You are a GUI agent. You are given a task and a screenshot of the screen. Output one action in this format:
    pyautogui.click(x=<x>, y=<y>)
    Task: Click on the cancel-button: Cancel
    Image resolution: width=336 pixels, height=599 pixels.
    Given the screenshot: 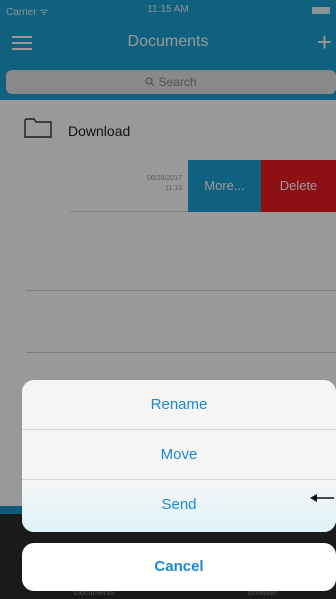 What is the action you would take?
    pyautogui.click(x=179, y=567)
    